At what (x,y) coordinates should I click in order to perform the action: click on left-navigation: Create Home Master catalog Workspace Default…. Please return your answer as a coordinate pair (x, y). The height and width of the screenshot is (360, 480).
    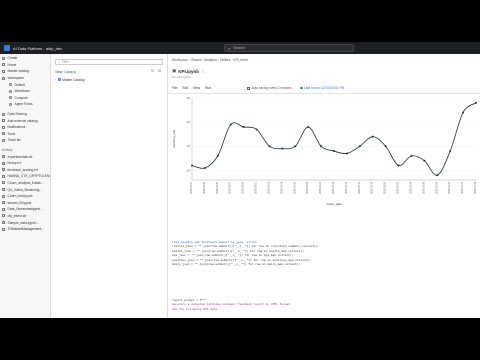
    Looking at the image, I should click on (25, 186).